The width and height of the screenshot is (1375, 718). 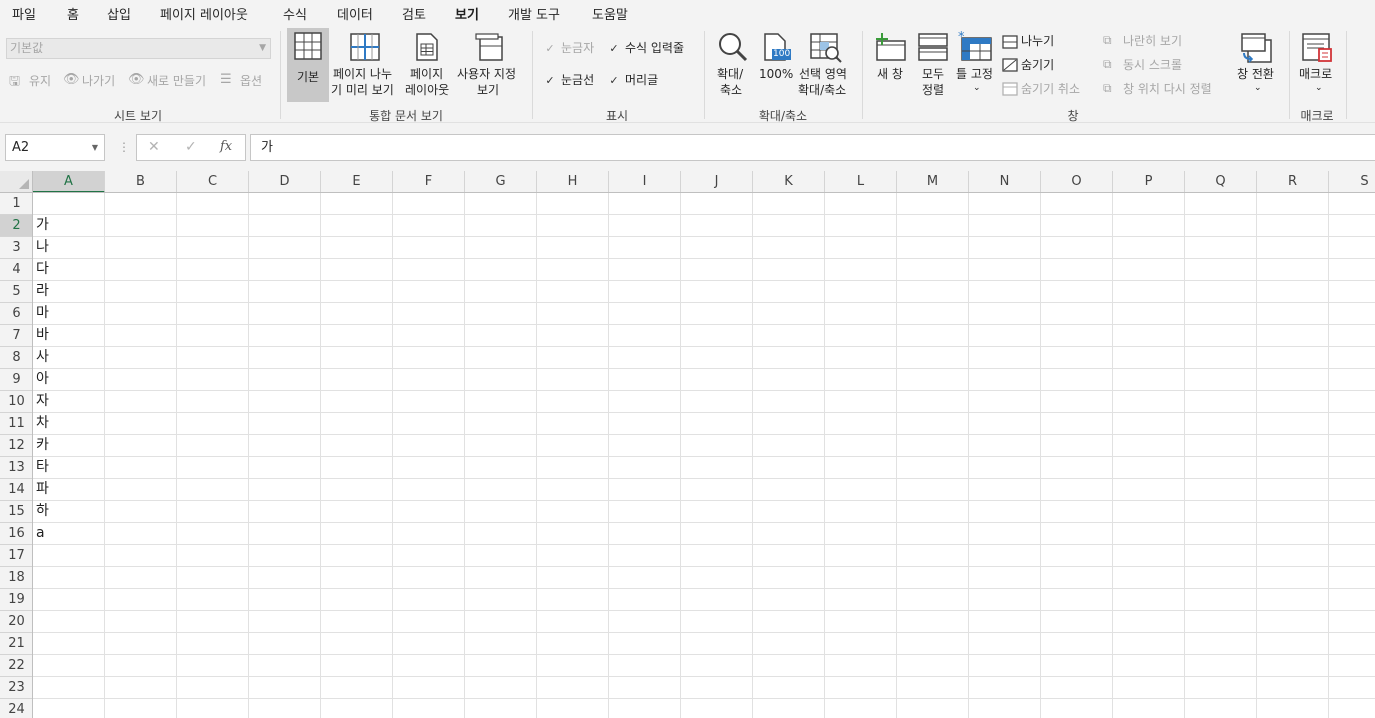 I want to click on reset-window-position-button: 창 위치 다시 정렬, so click(x=1167, y=89).